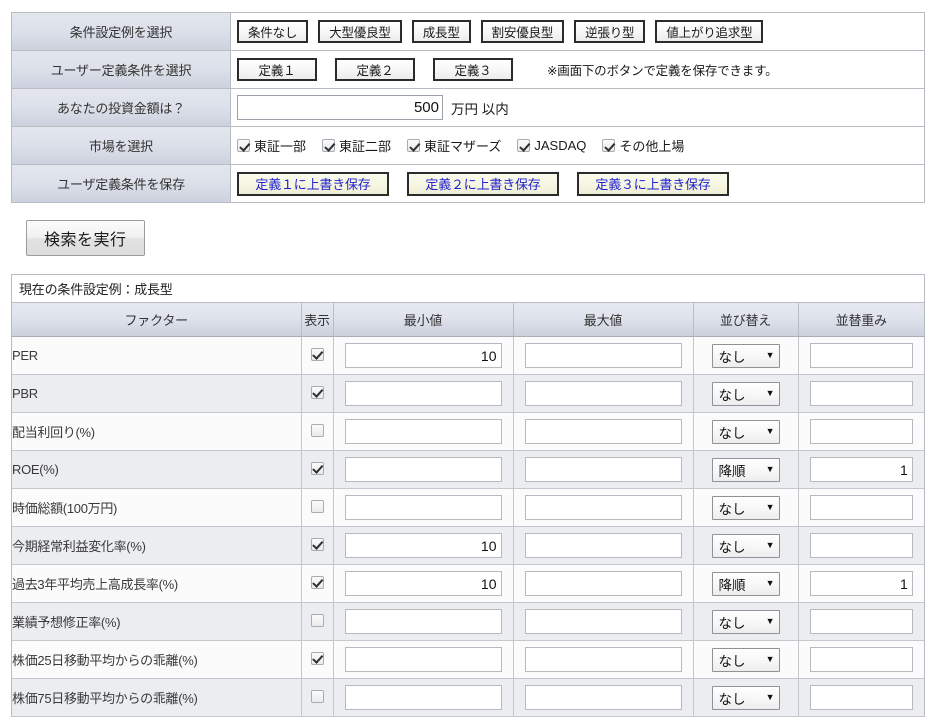 The image size is (940, 720). Describe the element at coordinates (522, 31) in the screenshot. I see `preset-button-value: 割安優良型` at that location.